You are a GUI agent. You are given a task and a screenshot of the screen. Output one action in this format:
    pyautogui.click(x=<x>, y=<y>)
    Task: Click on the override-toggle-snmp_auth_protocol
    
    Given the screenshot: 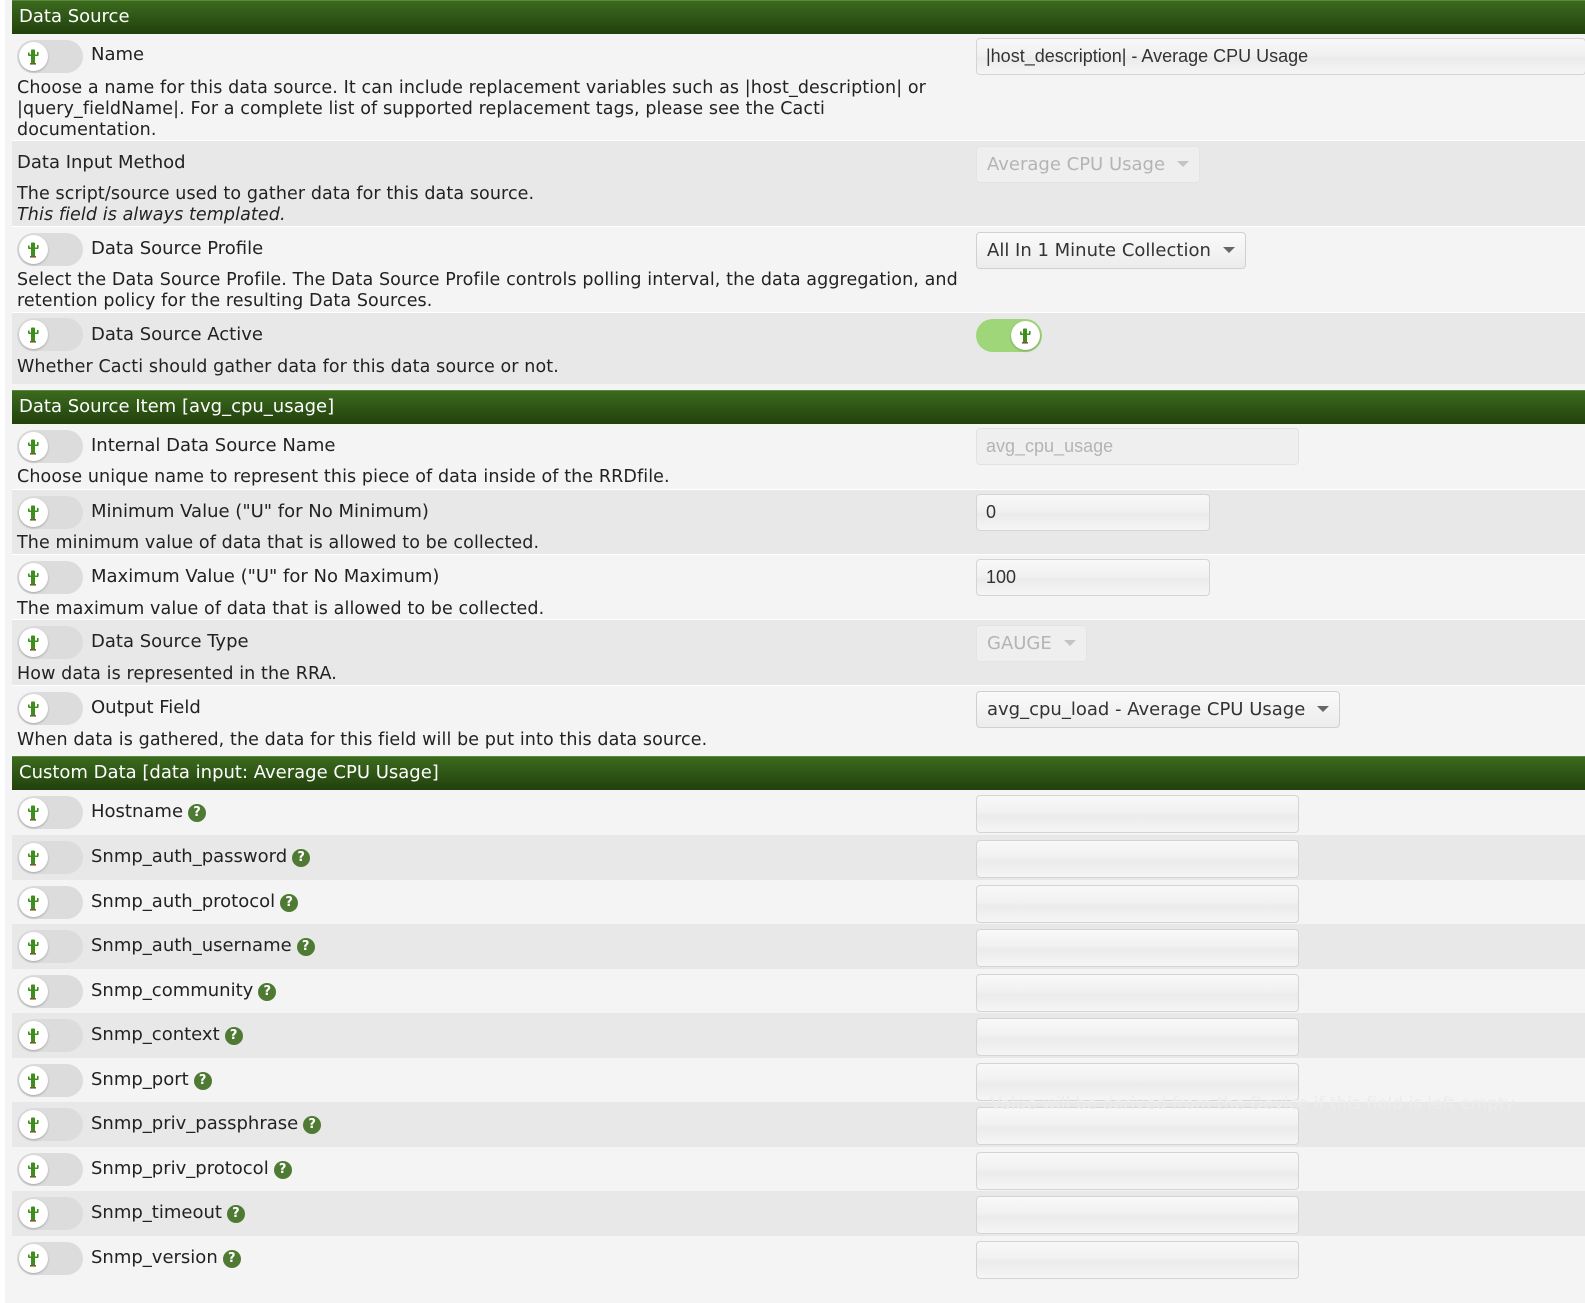 What is the action you would take?
    pyautogui.click(x=50, y=902)
    